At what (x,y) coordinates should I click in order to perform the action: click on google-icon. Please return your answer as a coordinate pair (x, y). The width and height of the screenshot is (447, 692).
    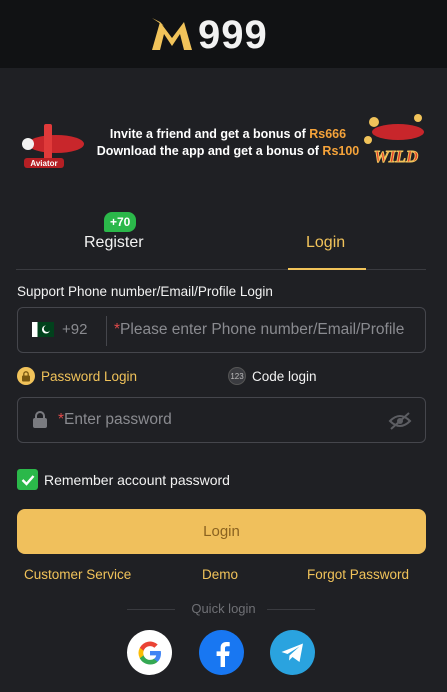
    Looking at the image, I should click on (149, 652).